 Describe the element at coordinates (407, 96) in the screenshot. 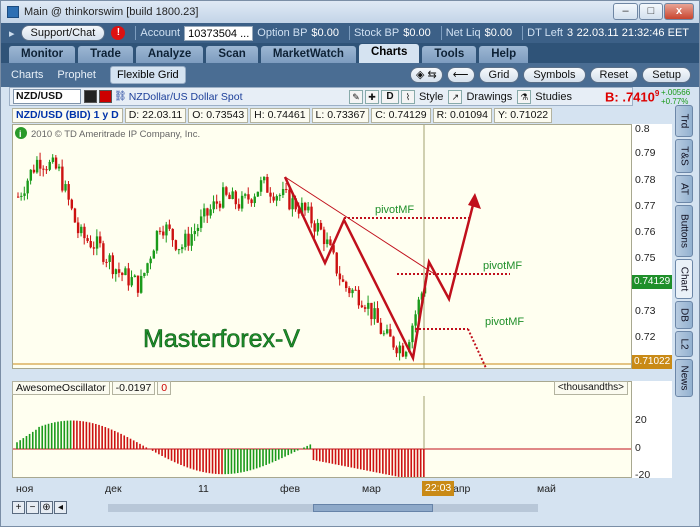

I see `style-icon: ⌇` at that location.